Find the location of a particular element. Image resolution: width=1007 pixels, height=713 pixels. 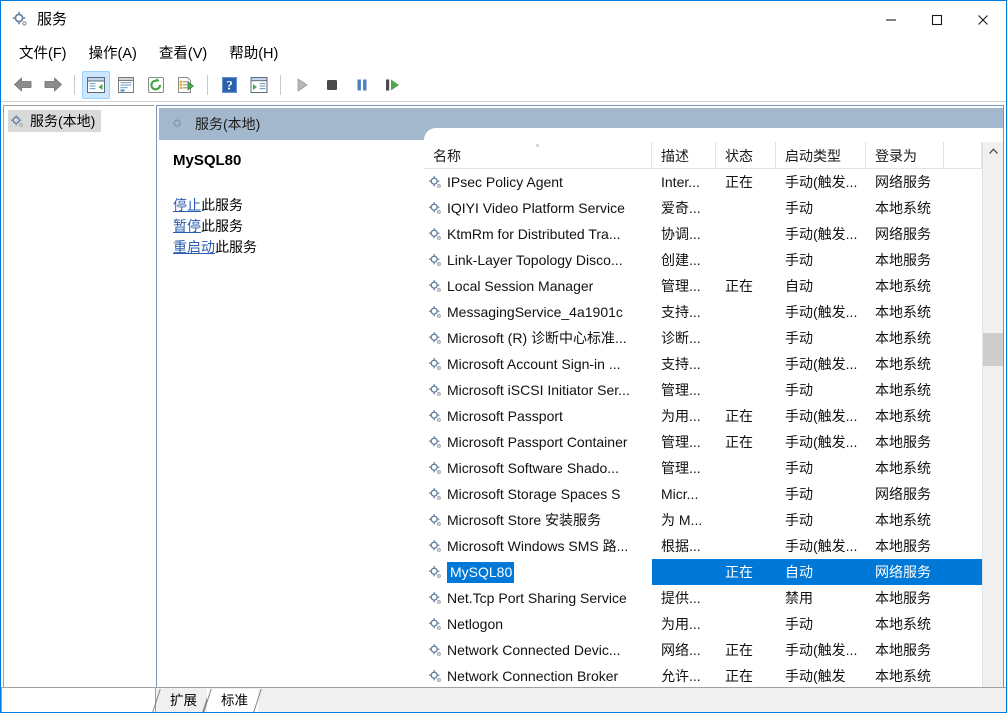

table-row: IQIYI Video Platform Service 爱奇... 手动 本地系统 is located at coordinates (703, 208).